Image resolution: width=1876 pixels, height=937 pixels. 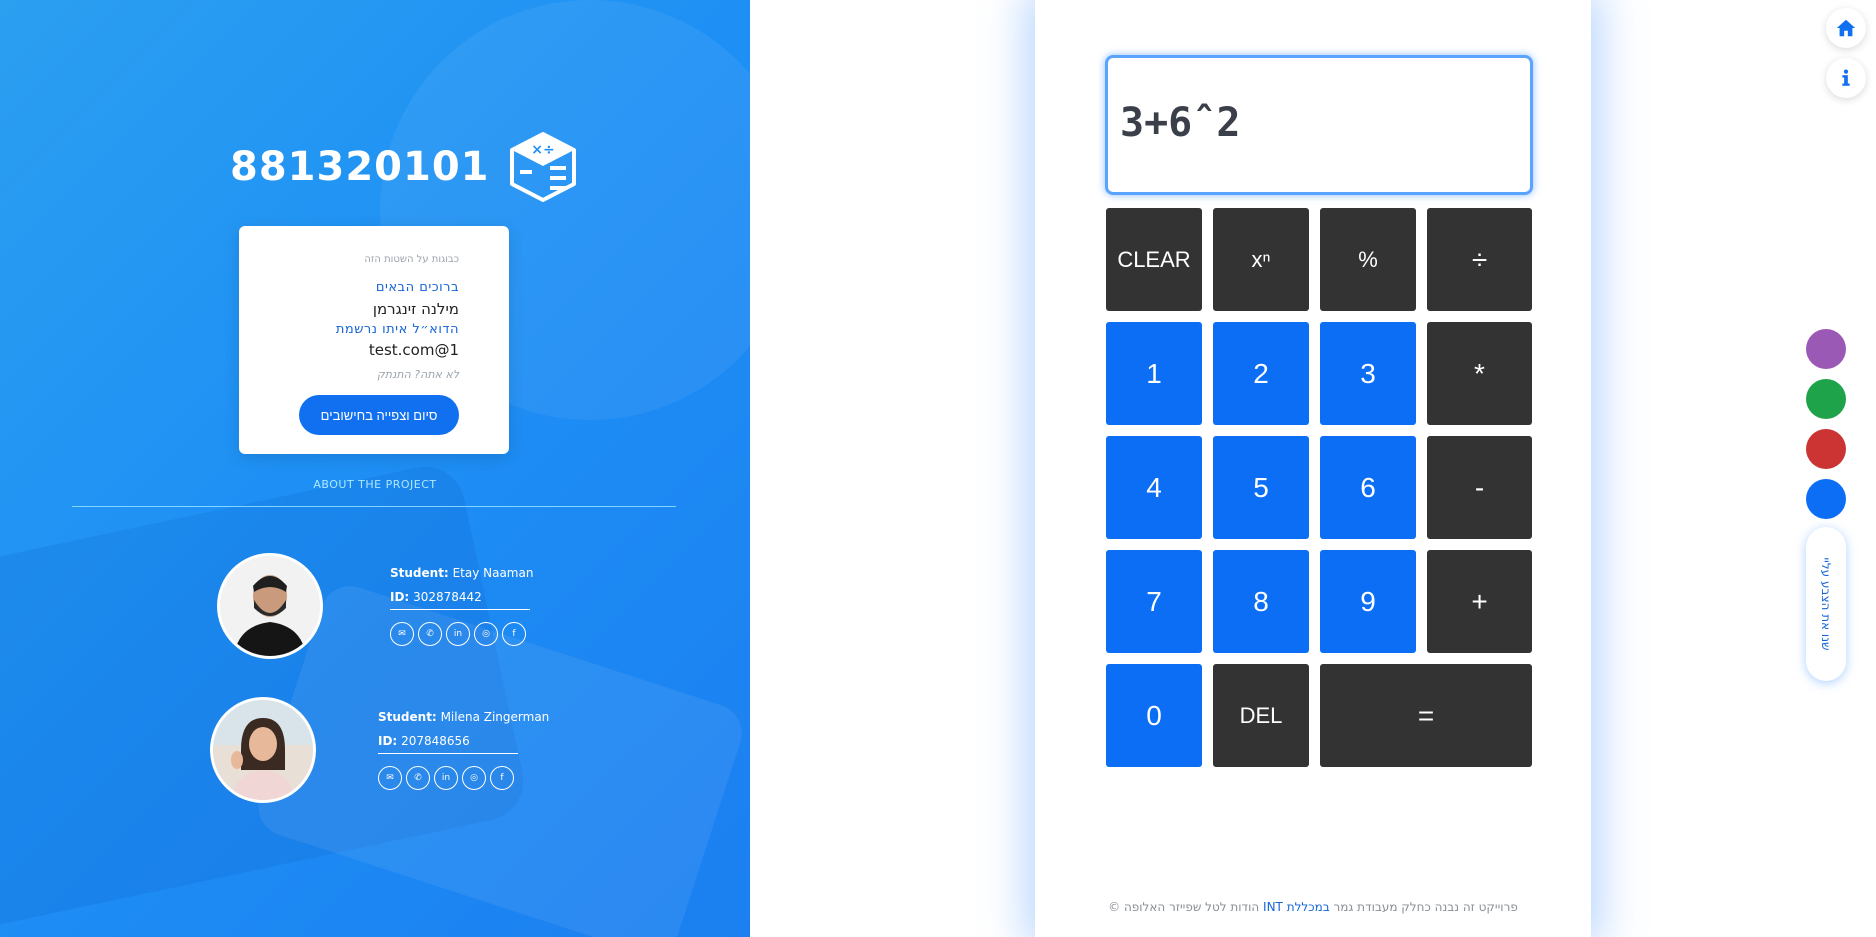 I want to click on digit-4-button: 4, so click(x=1154, y=487).